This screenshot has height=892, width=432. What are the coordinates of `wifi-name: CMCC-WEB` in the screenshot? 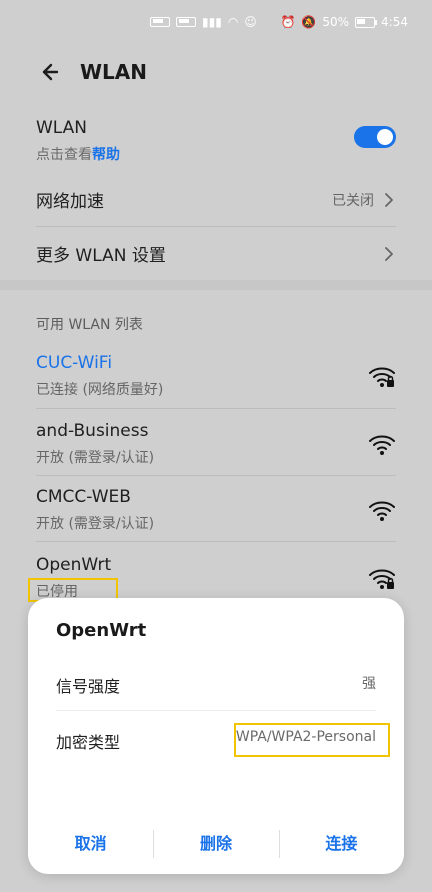 It's located at (83, 497).